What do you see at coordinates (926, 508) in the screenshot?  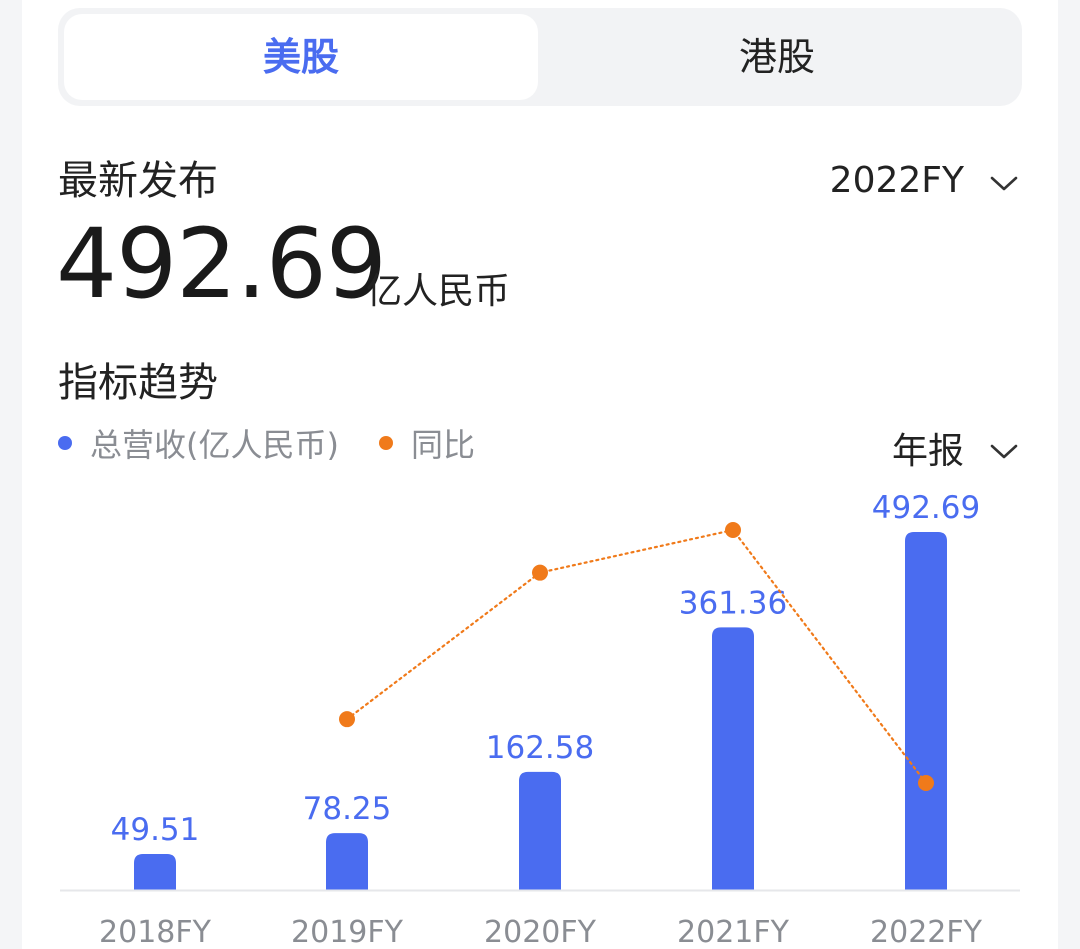 I see `bar-value-label: 492.69` at bounding box center [926, 508].